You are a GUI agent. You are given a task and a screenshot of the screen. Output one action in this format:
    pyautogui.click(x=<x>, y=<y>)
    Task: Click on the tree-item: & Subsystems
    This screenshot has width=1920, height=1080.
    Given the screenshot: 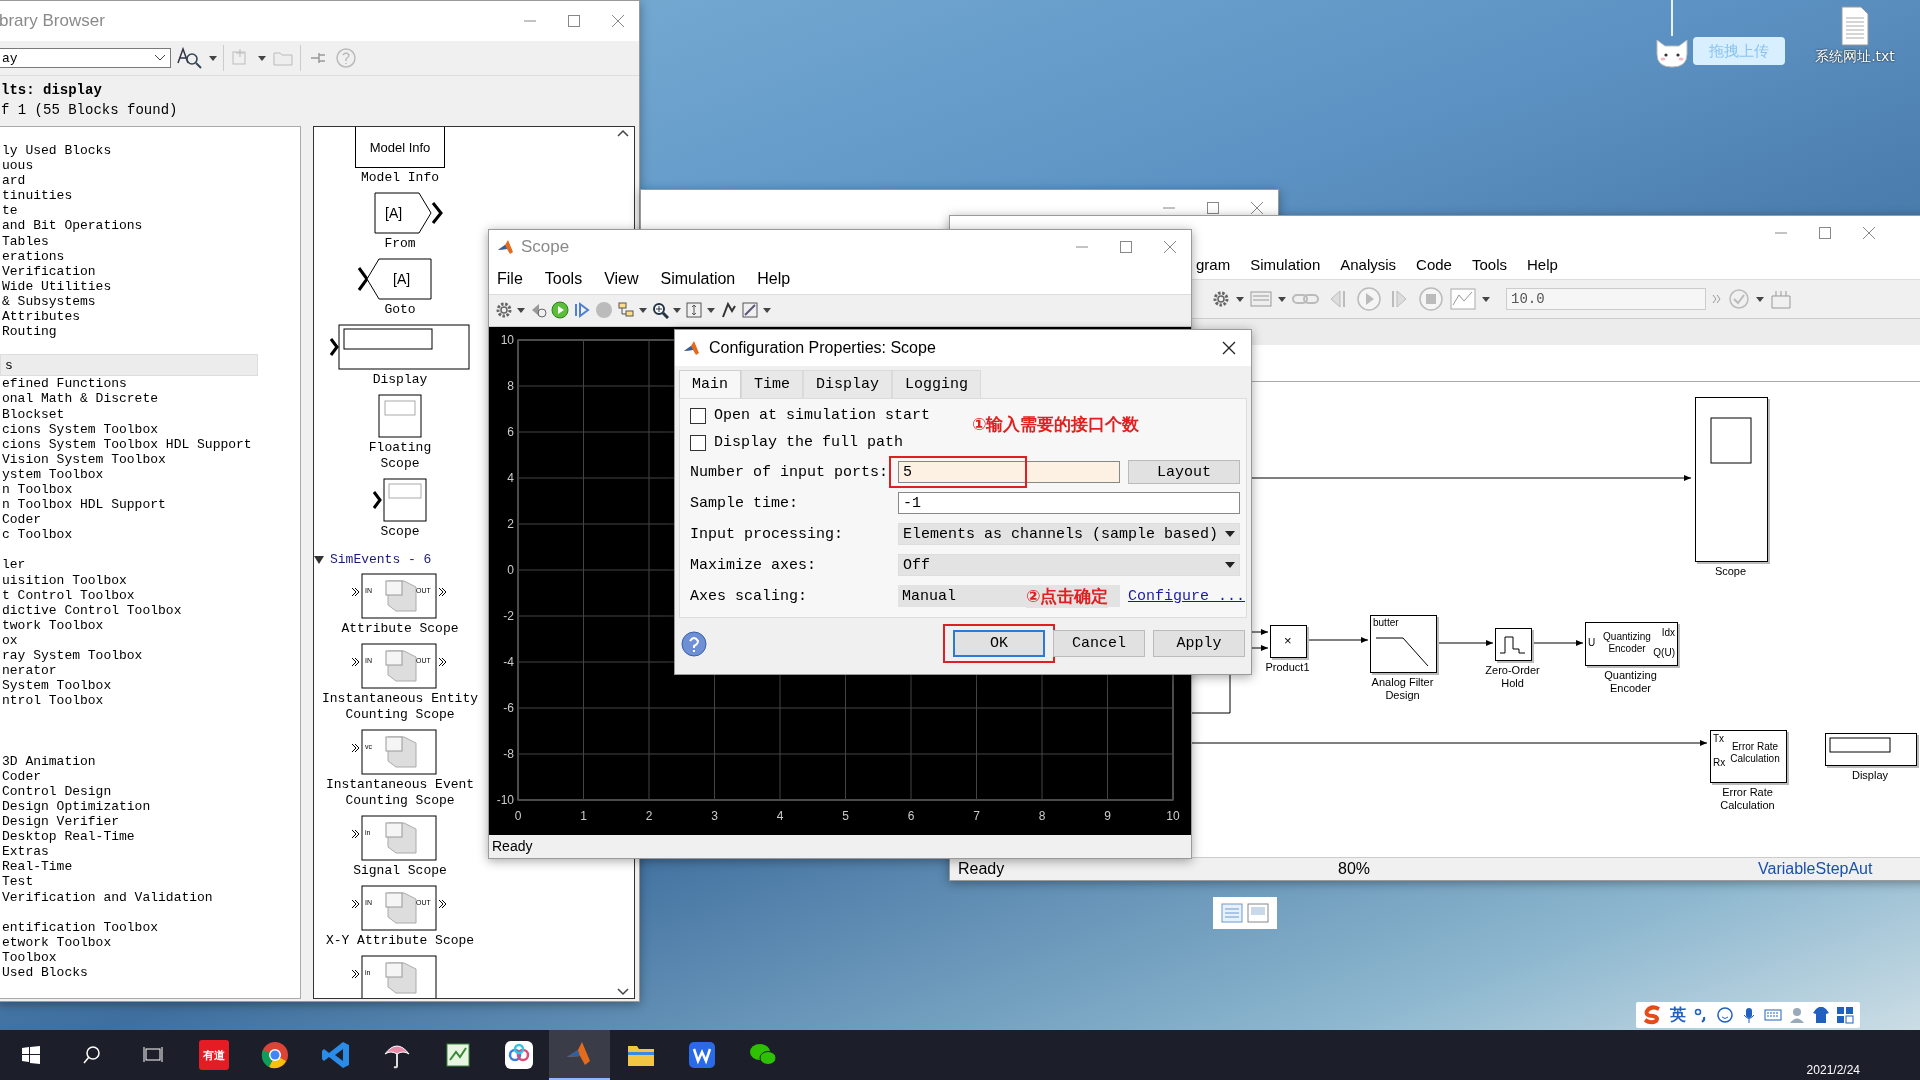 What is the action you would take?
    pyautogui.click(x=150, y=301)
    